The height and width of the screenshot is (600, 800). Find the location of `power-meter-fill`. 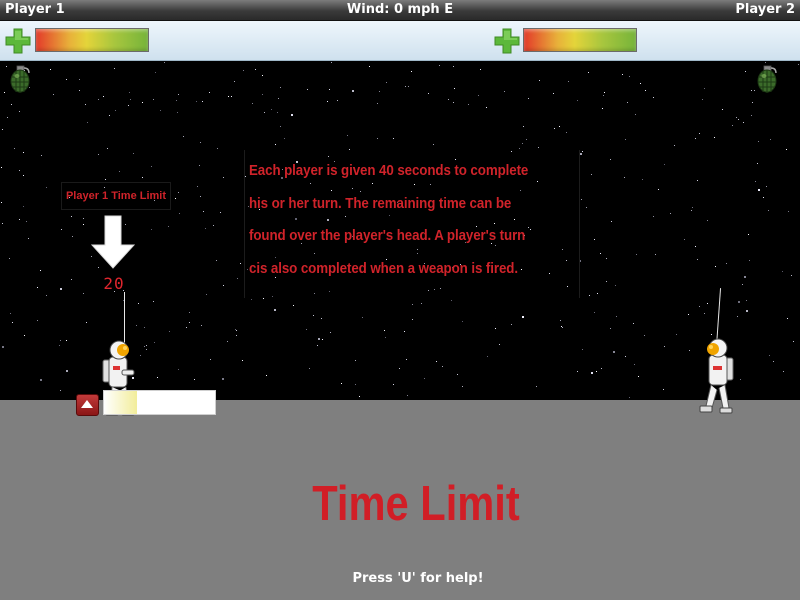

power-meter-fill is located at coordinates (121, 402).